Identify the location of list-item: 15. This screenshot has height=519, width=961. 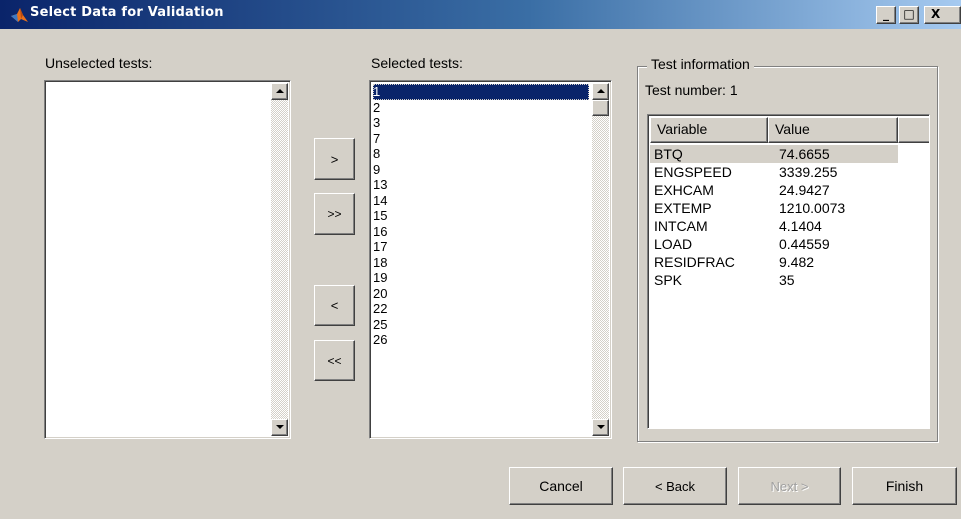
(481, 216).